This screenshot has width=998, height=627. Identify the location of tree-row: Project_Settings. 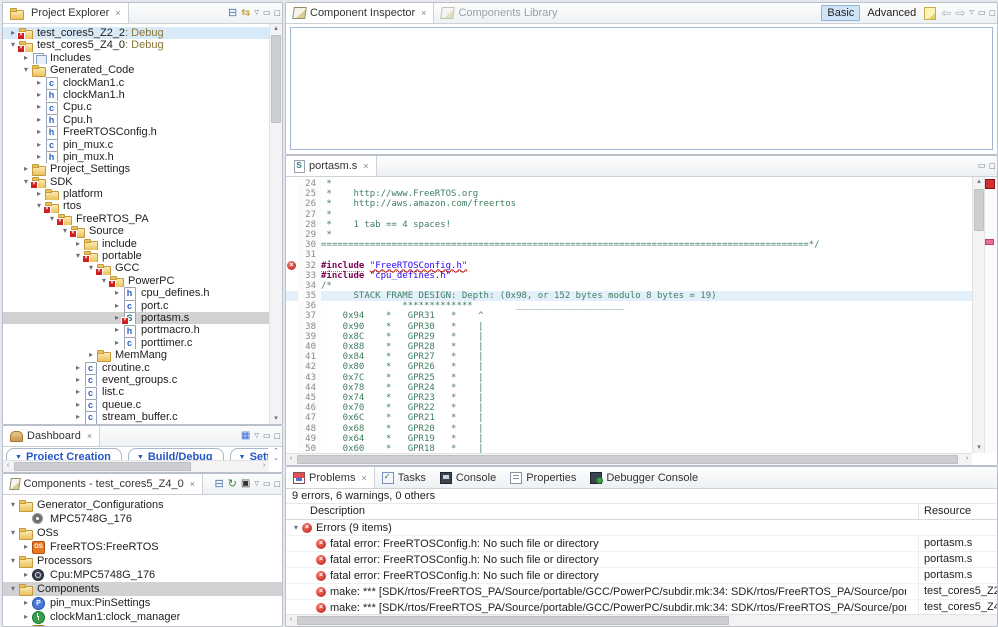
(136, 169).